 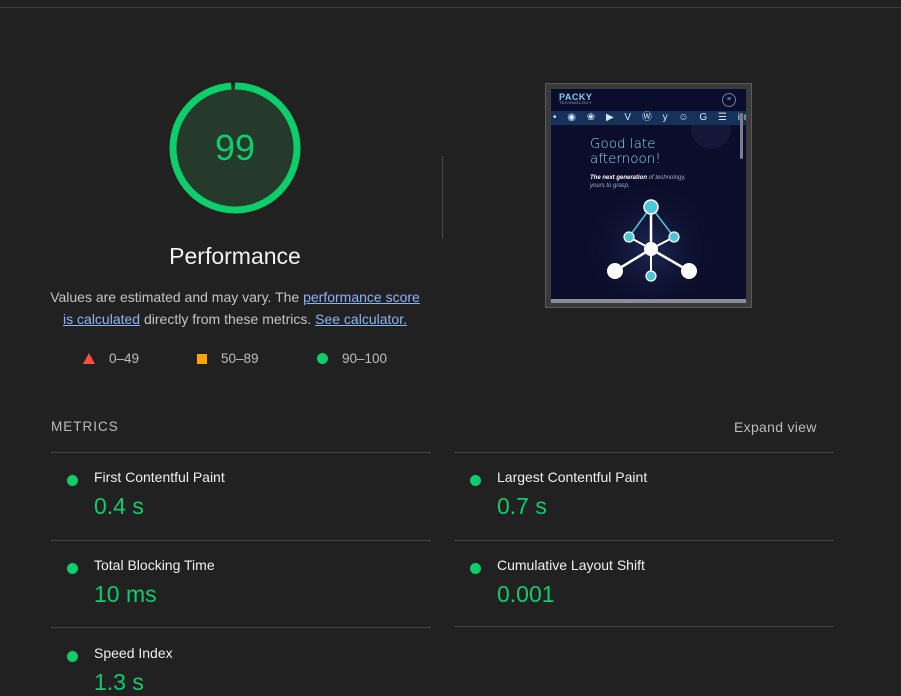 What do you see at coordinates (741, 136) in the screenshot?
I see `thumbnail-scrollbar` at bounding box center [741, 136].